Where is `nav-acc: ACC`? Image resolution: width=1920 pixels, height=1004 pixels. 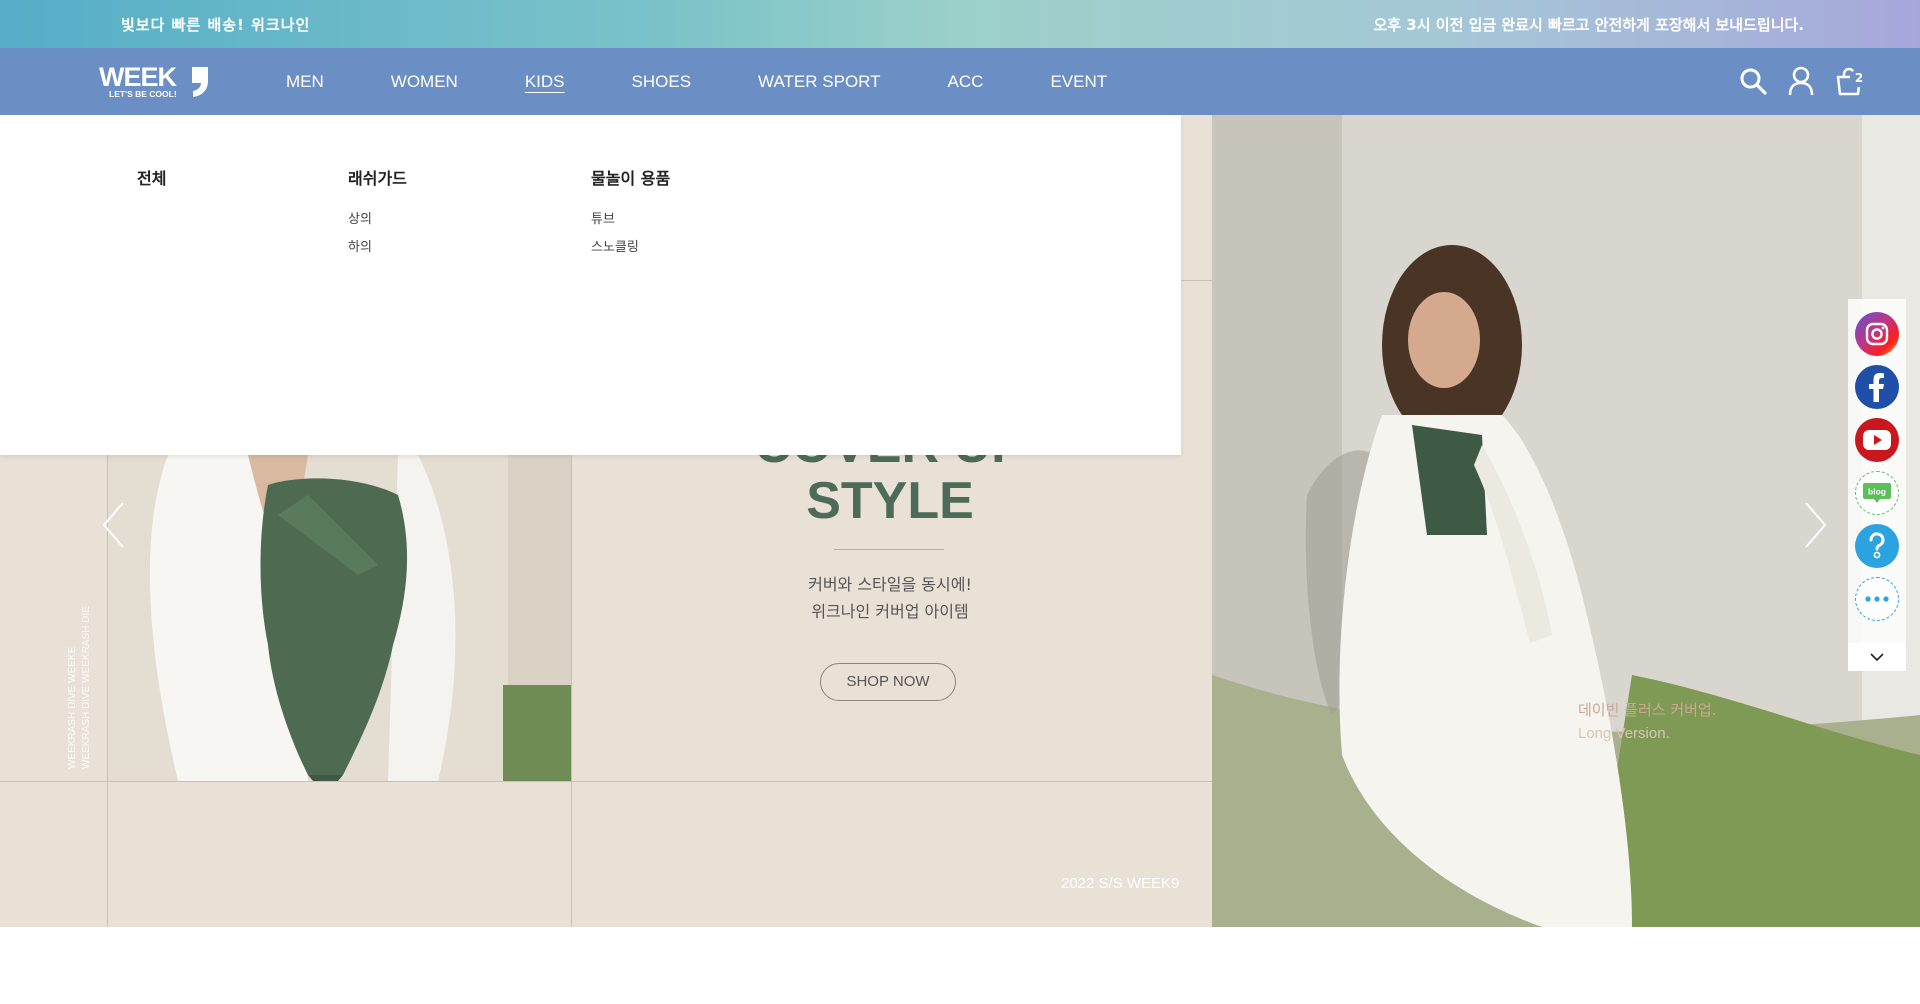
nav-acc: ACC is located at coordinates (966, 82).